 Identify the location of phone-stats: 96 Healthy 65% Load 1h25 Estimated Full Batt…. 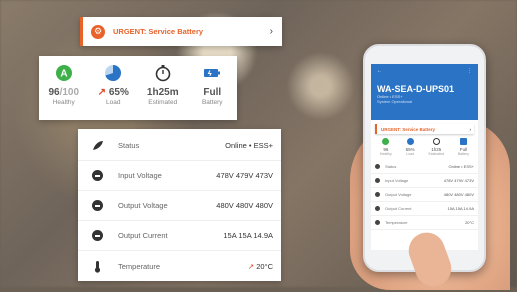
(424, 147).